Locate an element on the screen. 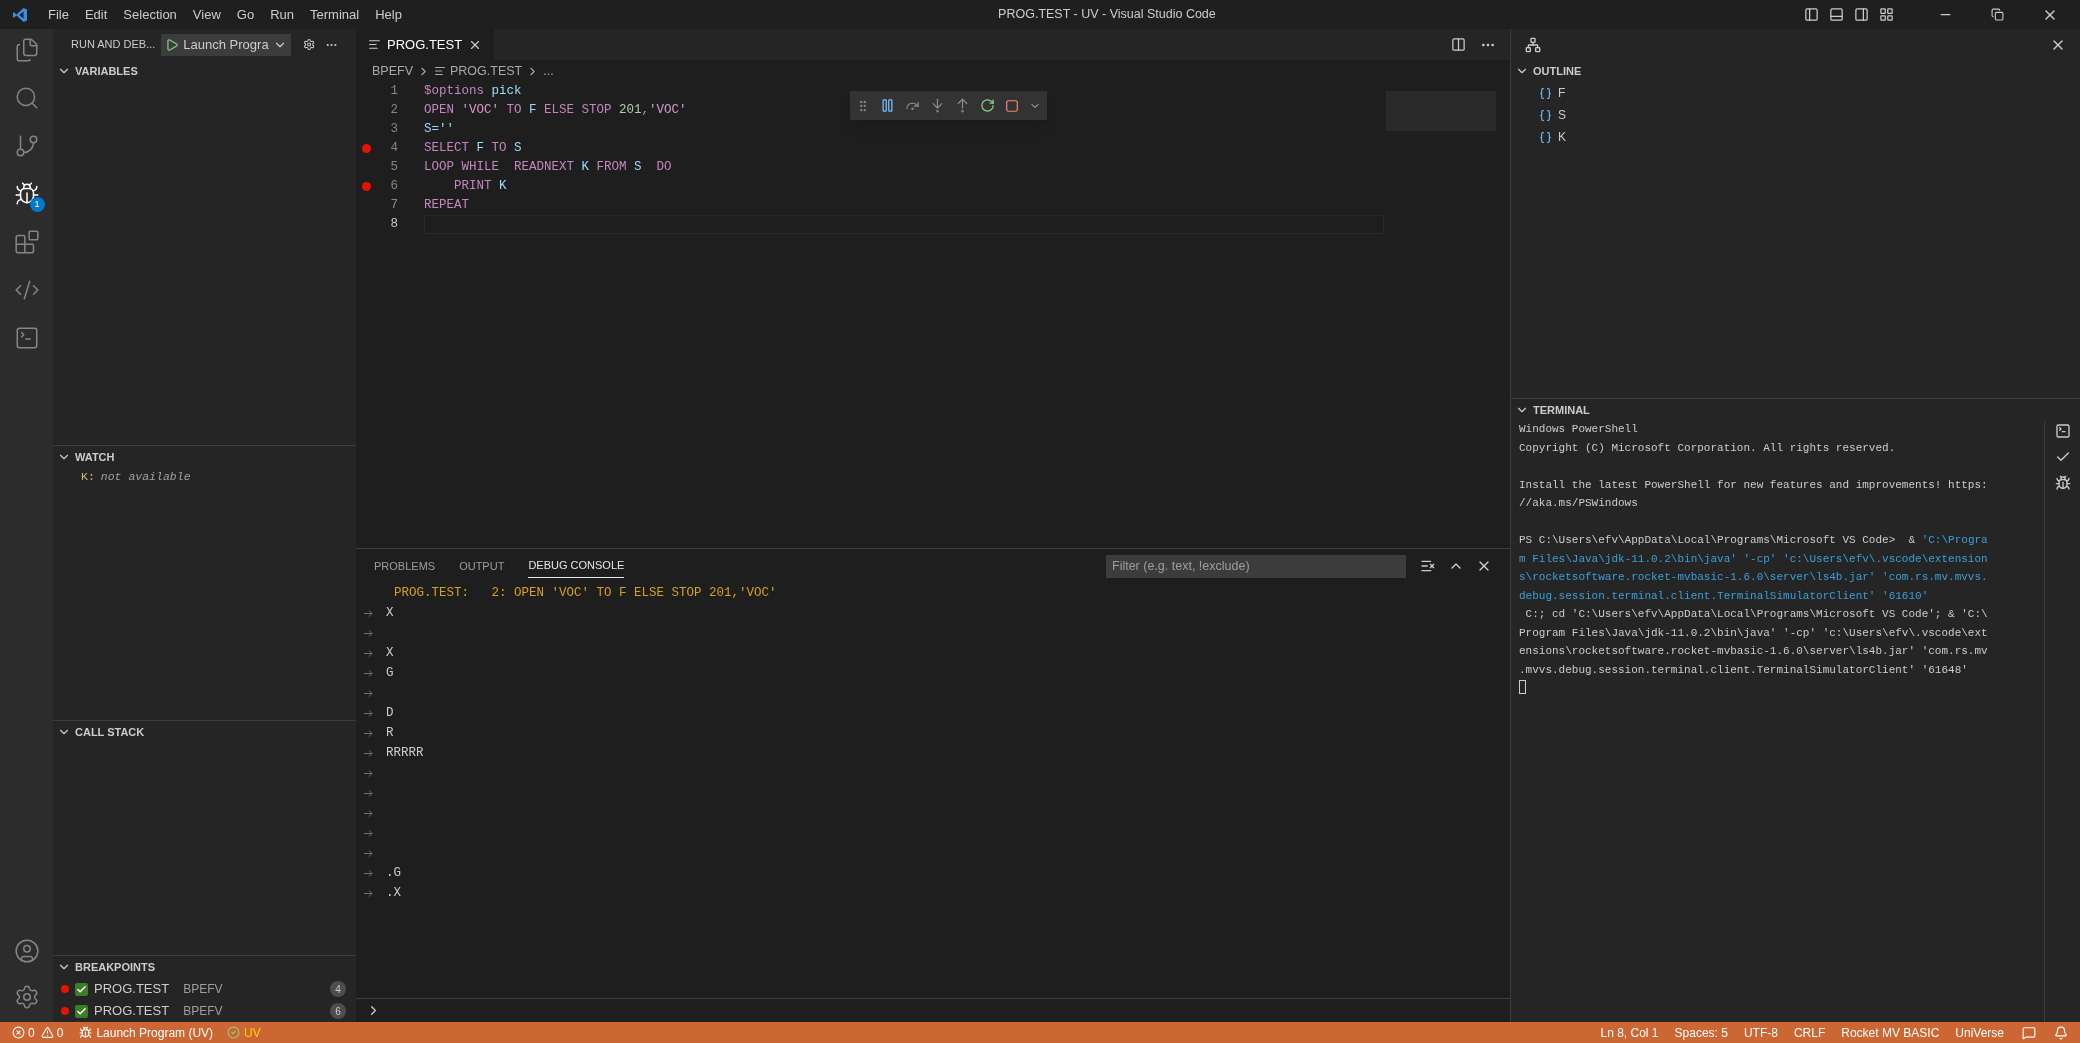 The width and height of the screenshot is (2080, 1043). step-into-icon is located at coordinates (937, 105).